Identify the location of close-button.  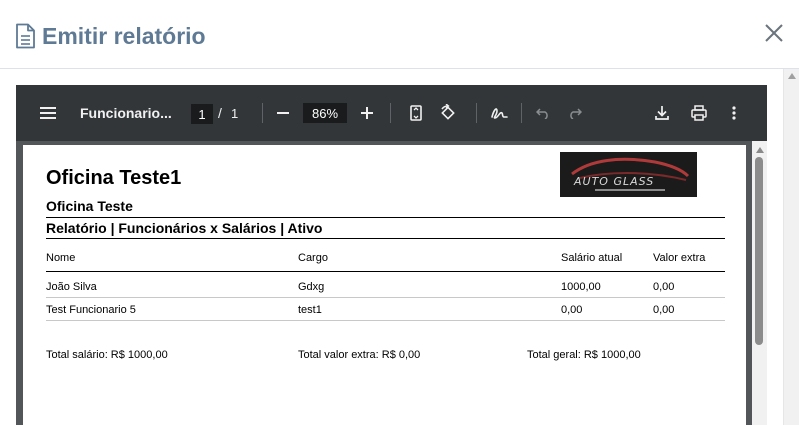
(774, 33).